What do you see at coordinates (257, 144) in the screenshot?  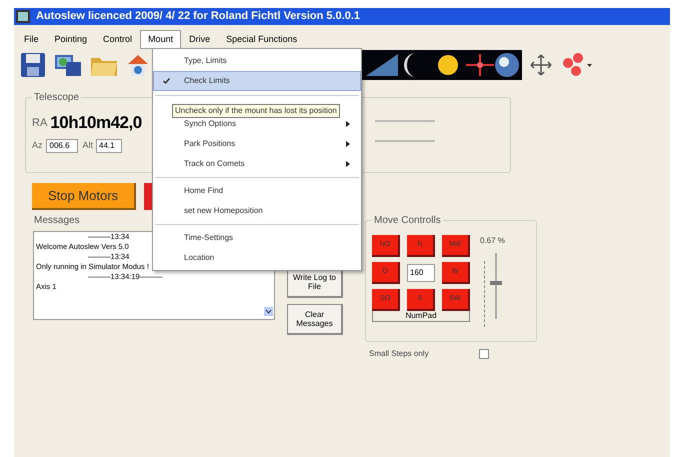 I see `menu-entry: Park Positions` at bounding box center [257, 144].